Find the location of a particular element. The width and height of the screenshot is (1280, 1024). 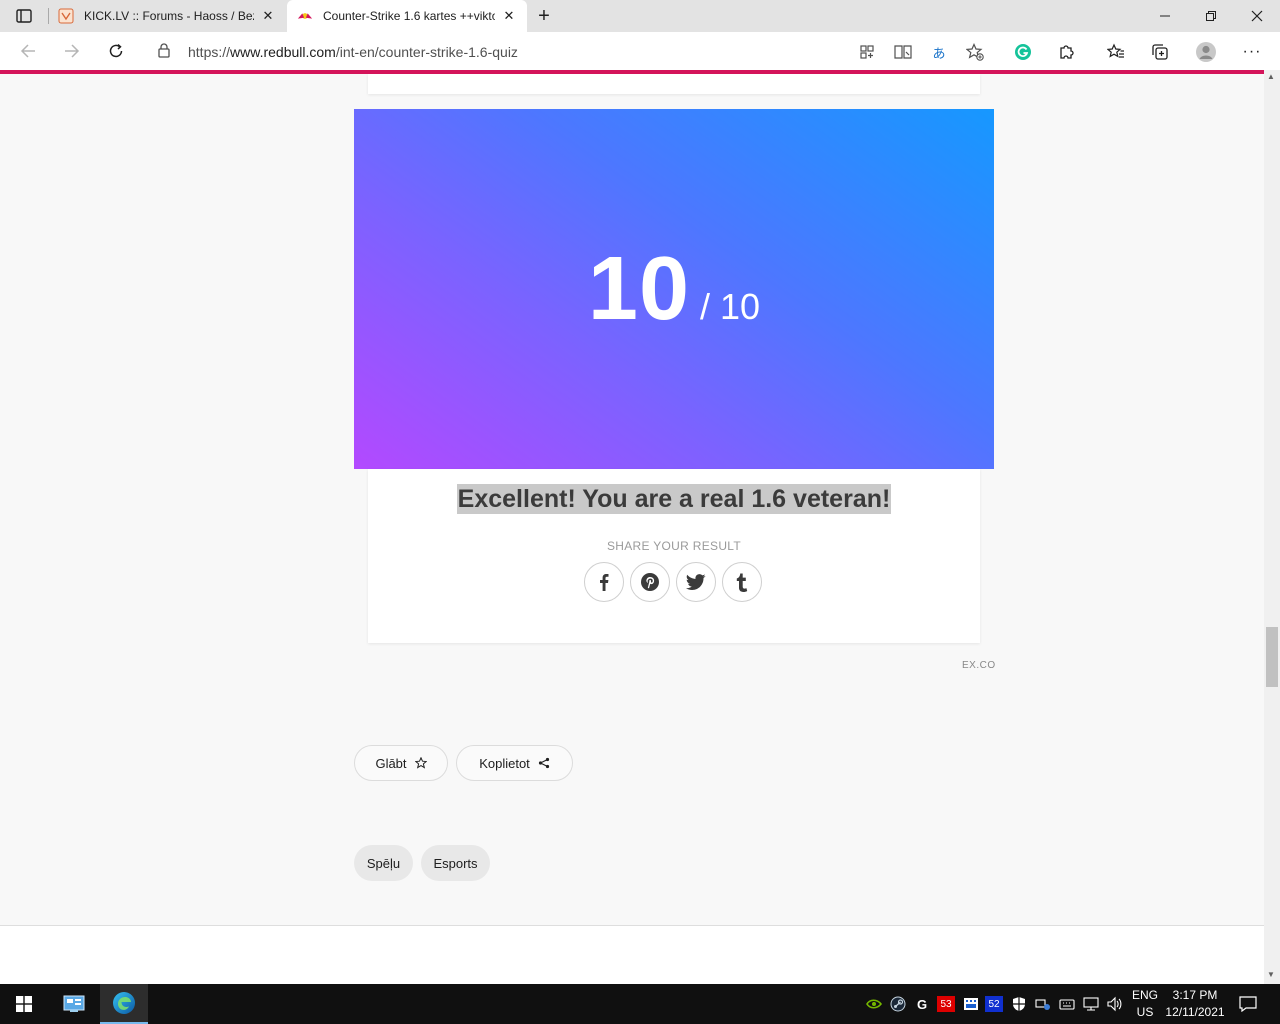

control-panel-taskbar-button is located at coordinates (74, 1004).